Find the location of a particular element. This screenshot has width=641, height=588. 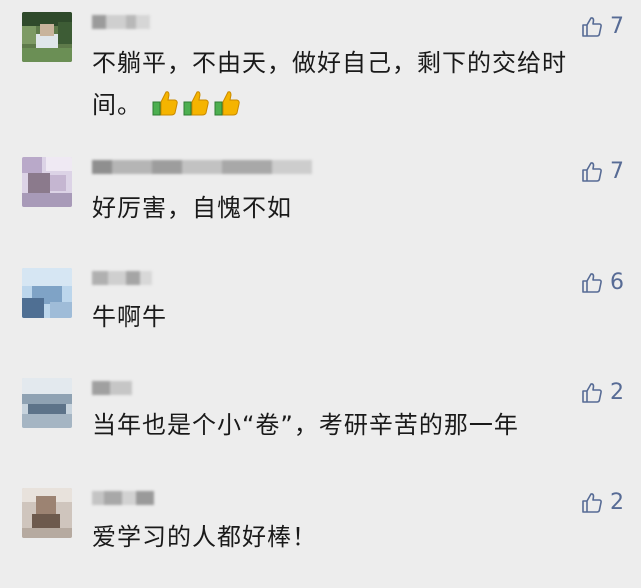

emoji-group is located at coordinates (197, 105).